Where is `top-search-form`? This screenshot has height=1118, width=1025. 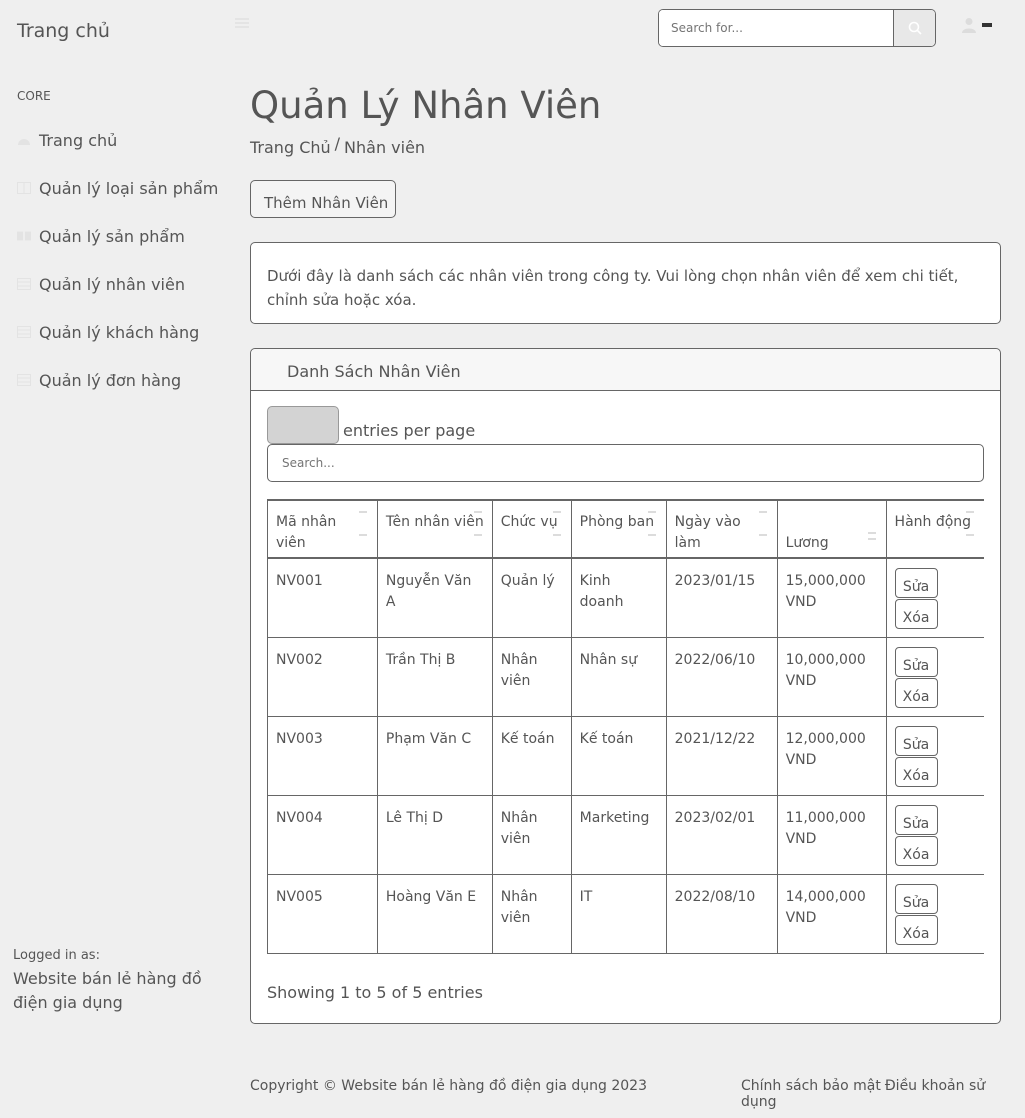
top-search-form is located at coordinates (797, 28).